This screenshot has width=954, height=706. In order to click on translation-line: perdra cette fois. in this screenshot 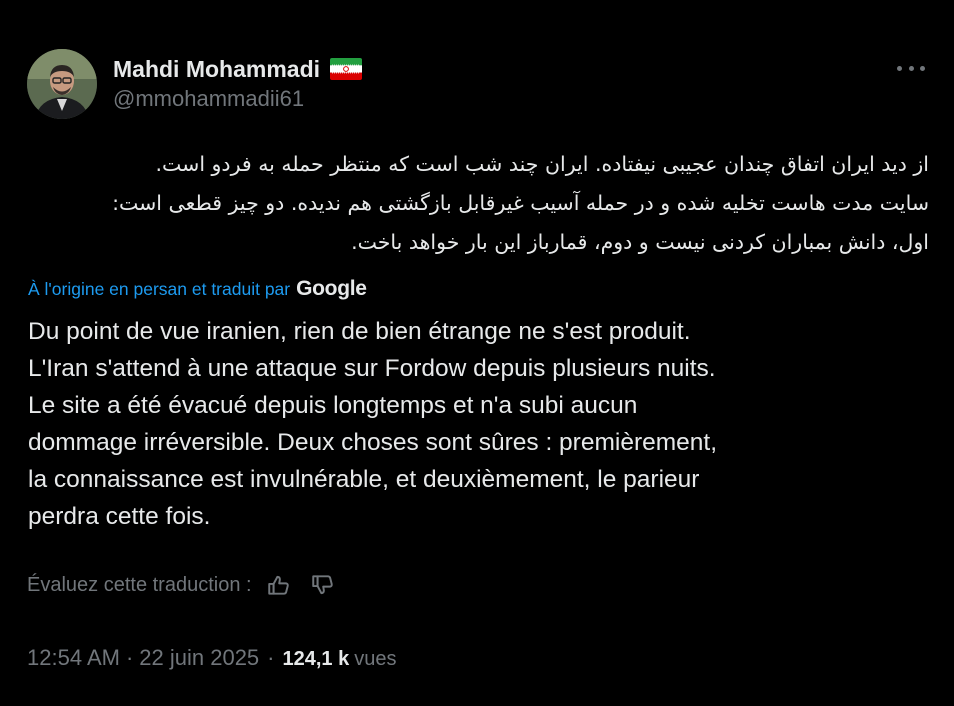, I will do `click(119, 516)`.